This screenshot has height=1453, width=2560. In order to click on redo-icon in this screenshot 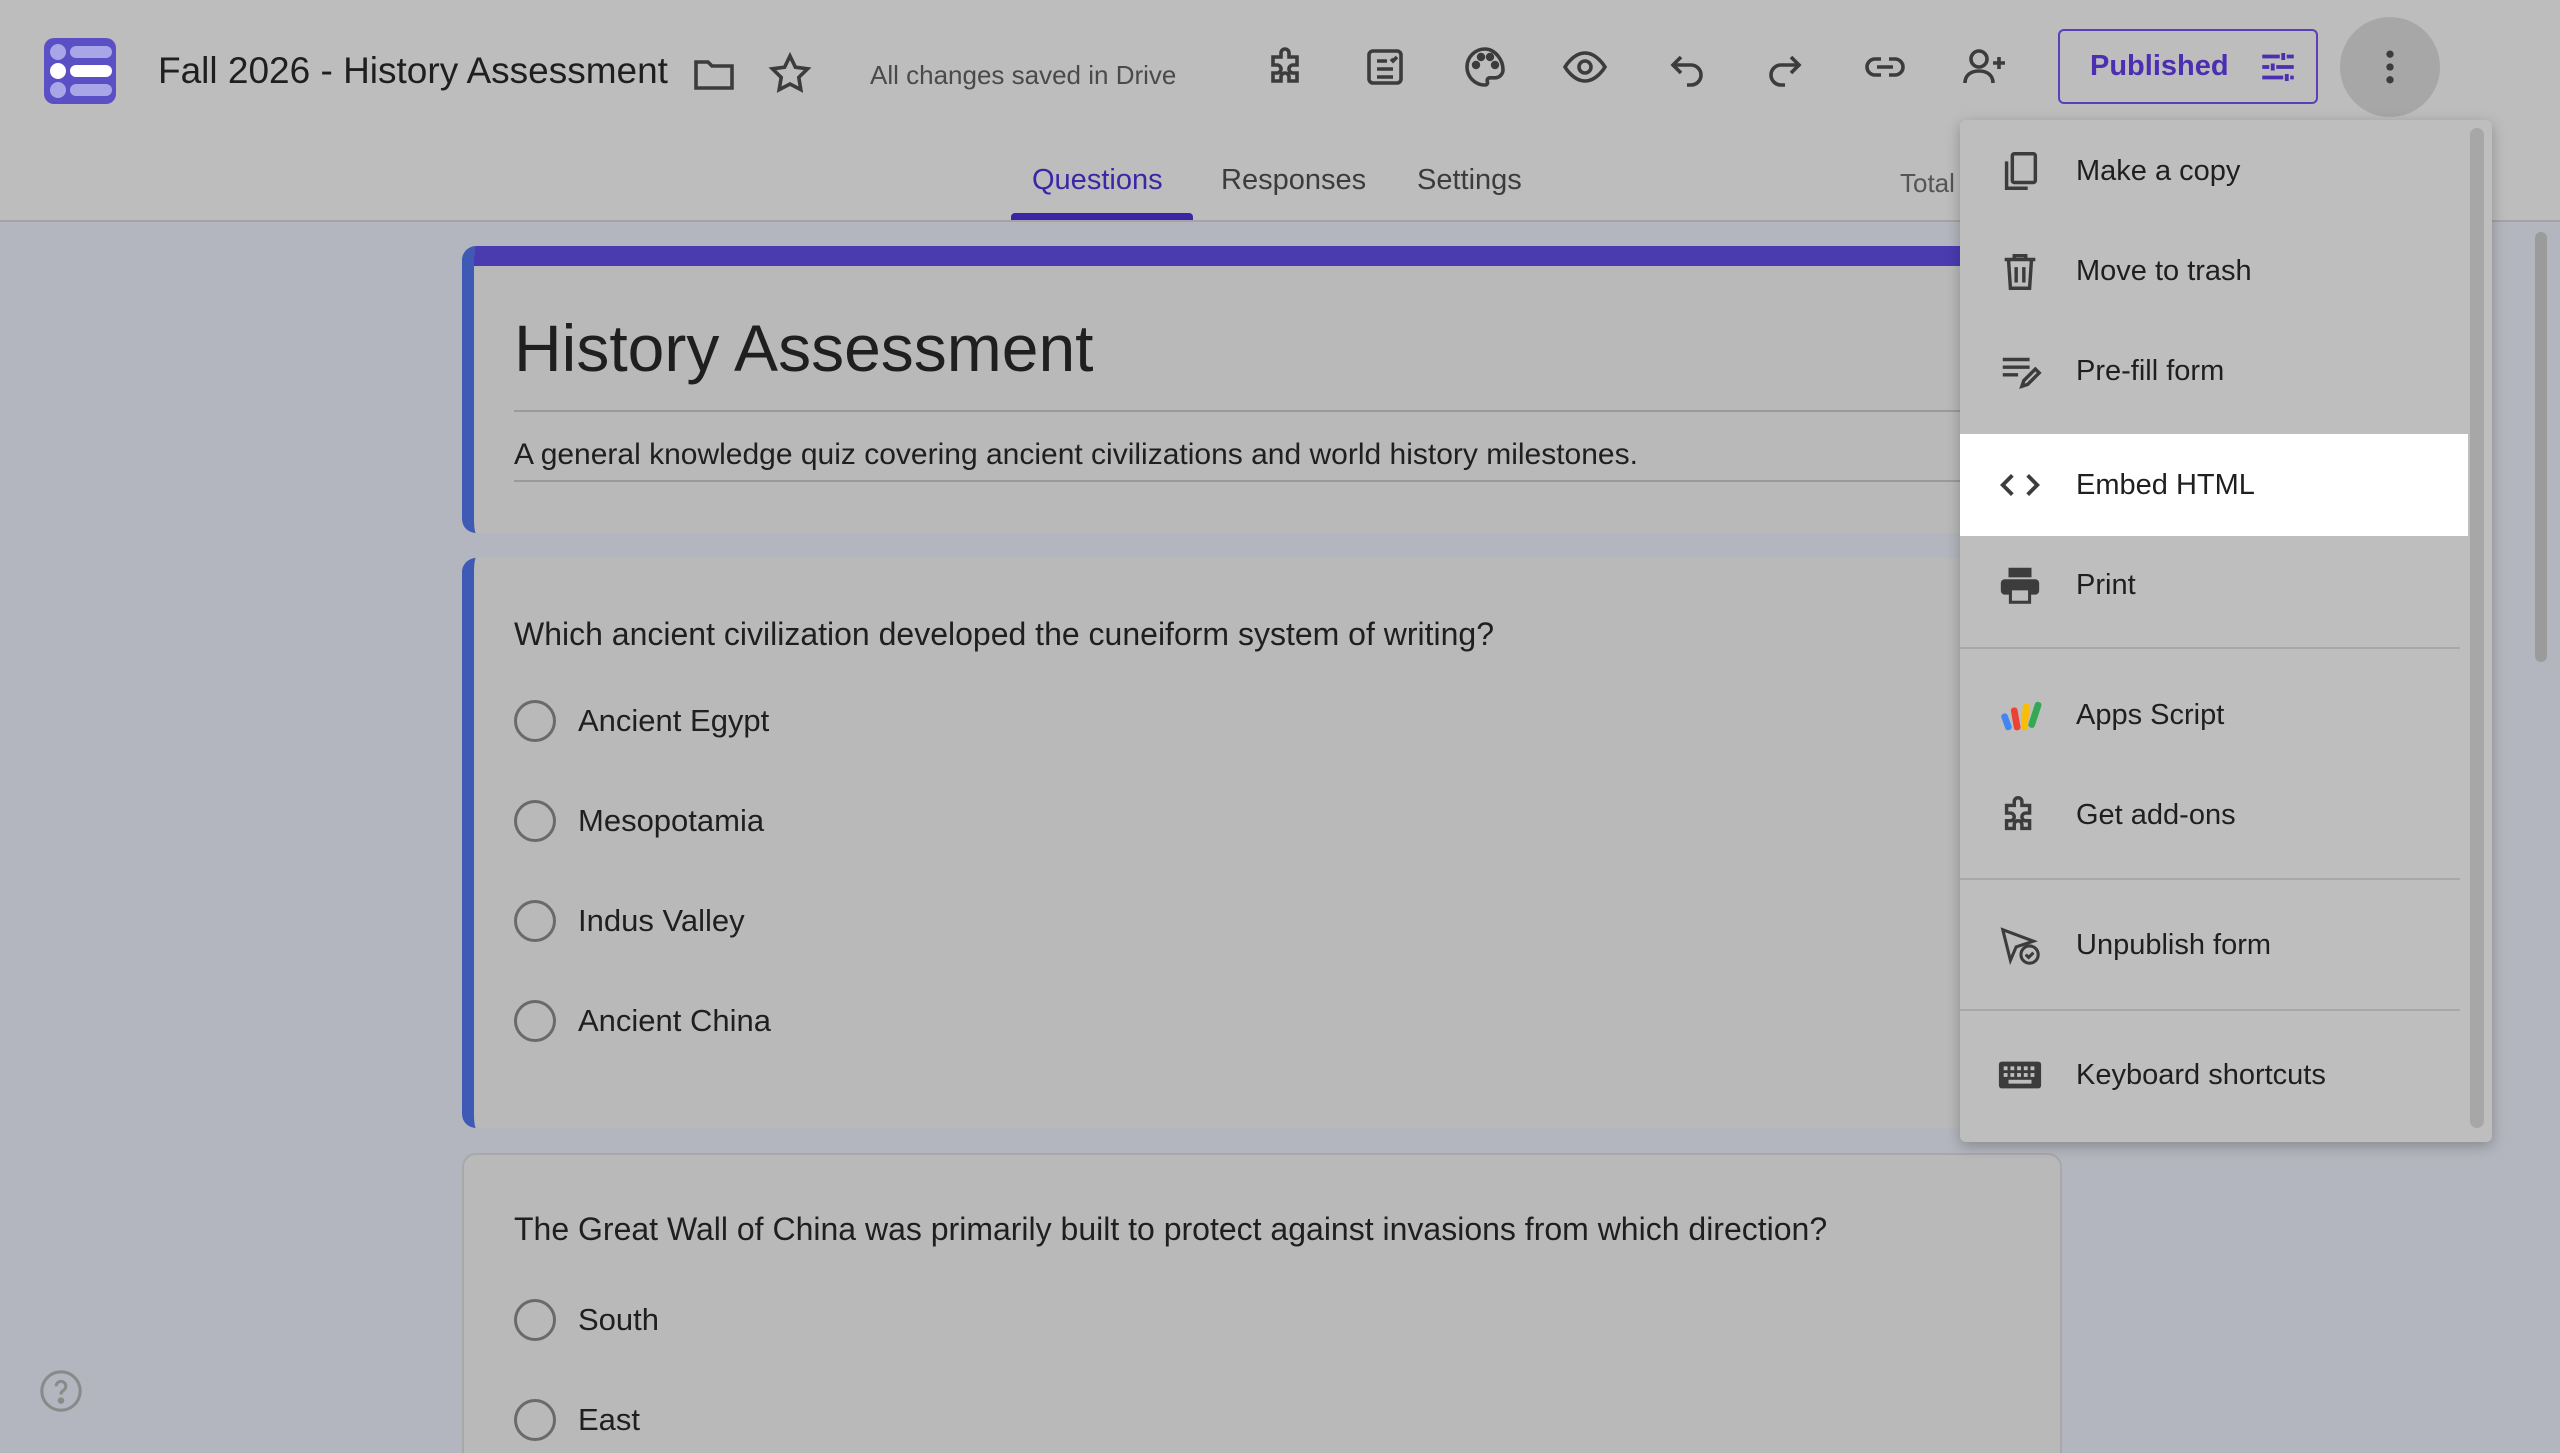, I will do `click(1785, 71)`.